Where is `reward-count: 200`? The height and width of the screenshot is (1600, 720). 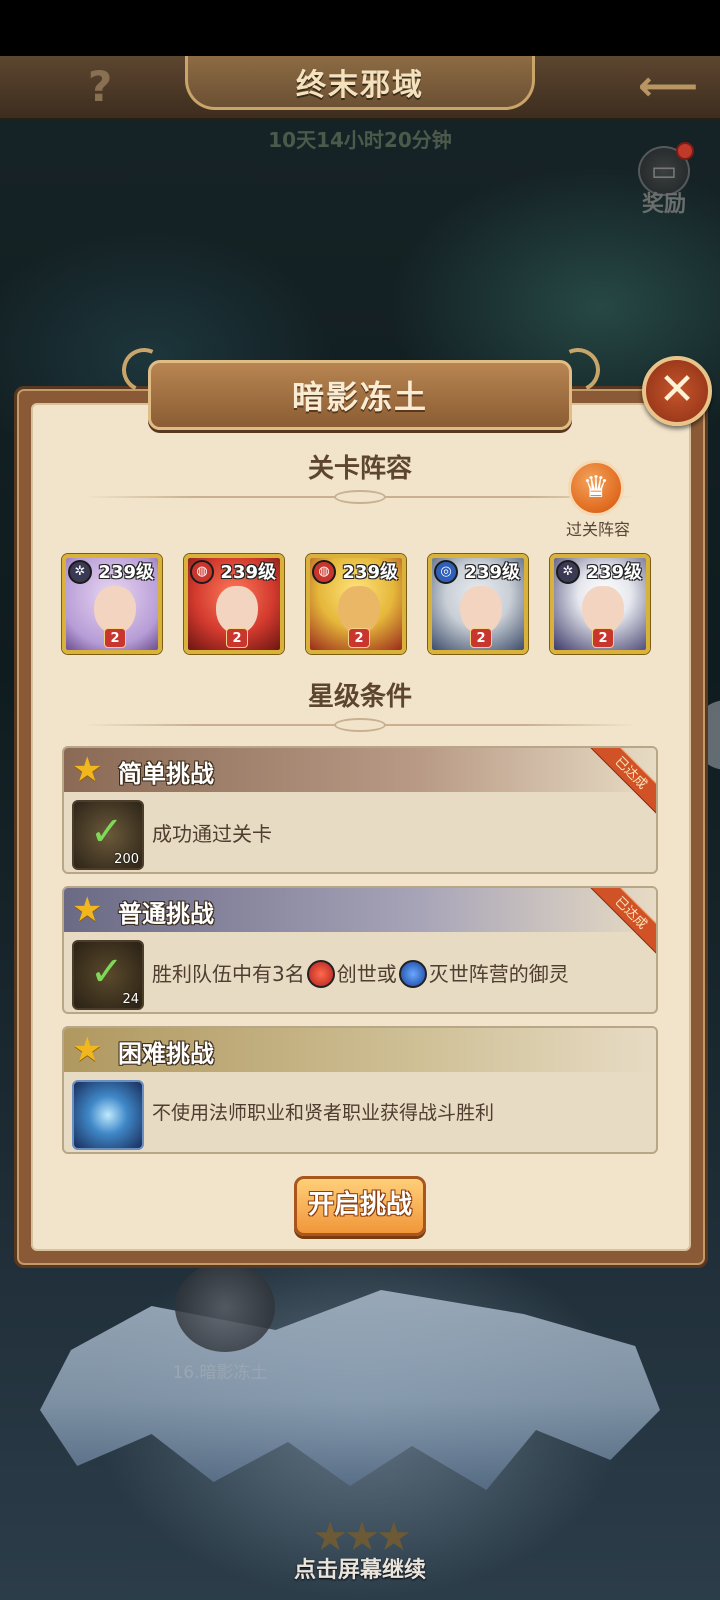
reward-count: 200 is located at coordinates (126, 859).